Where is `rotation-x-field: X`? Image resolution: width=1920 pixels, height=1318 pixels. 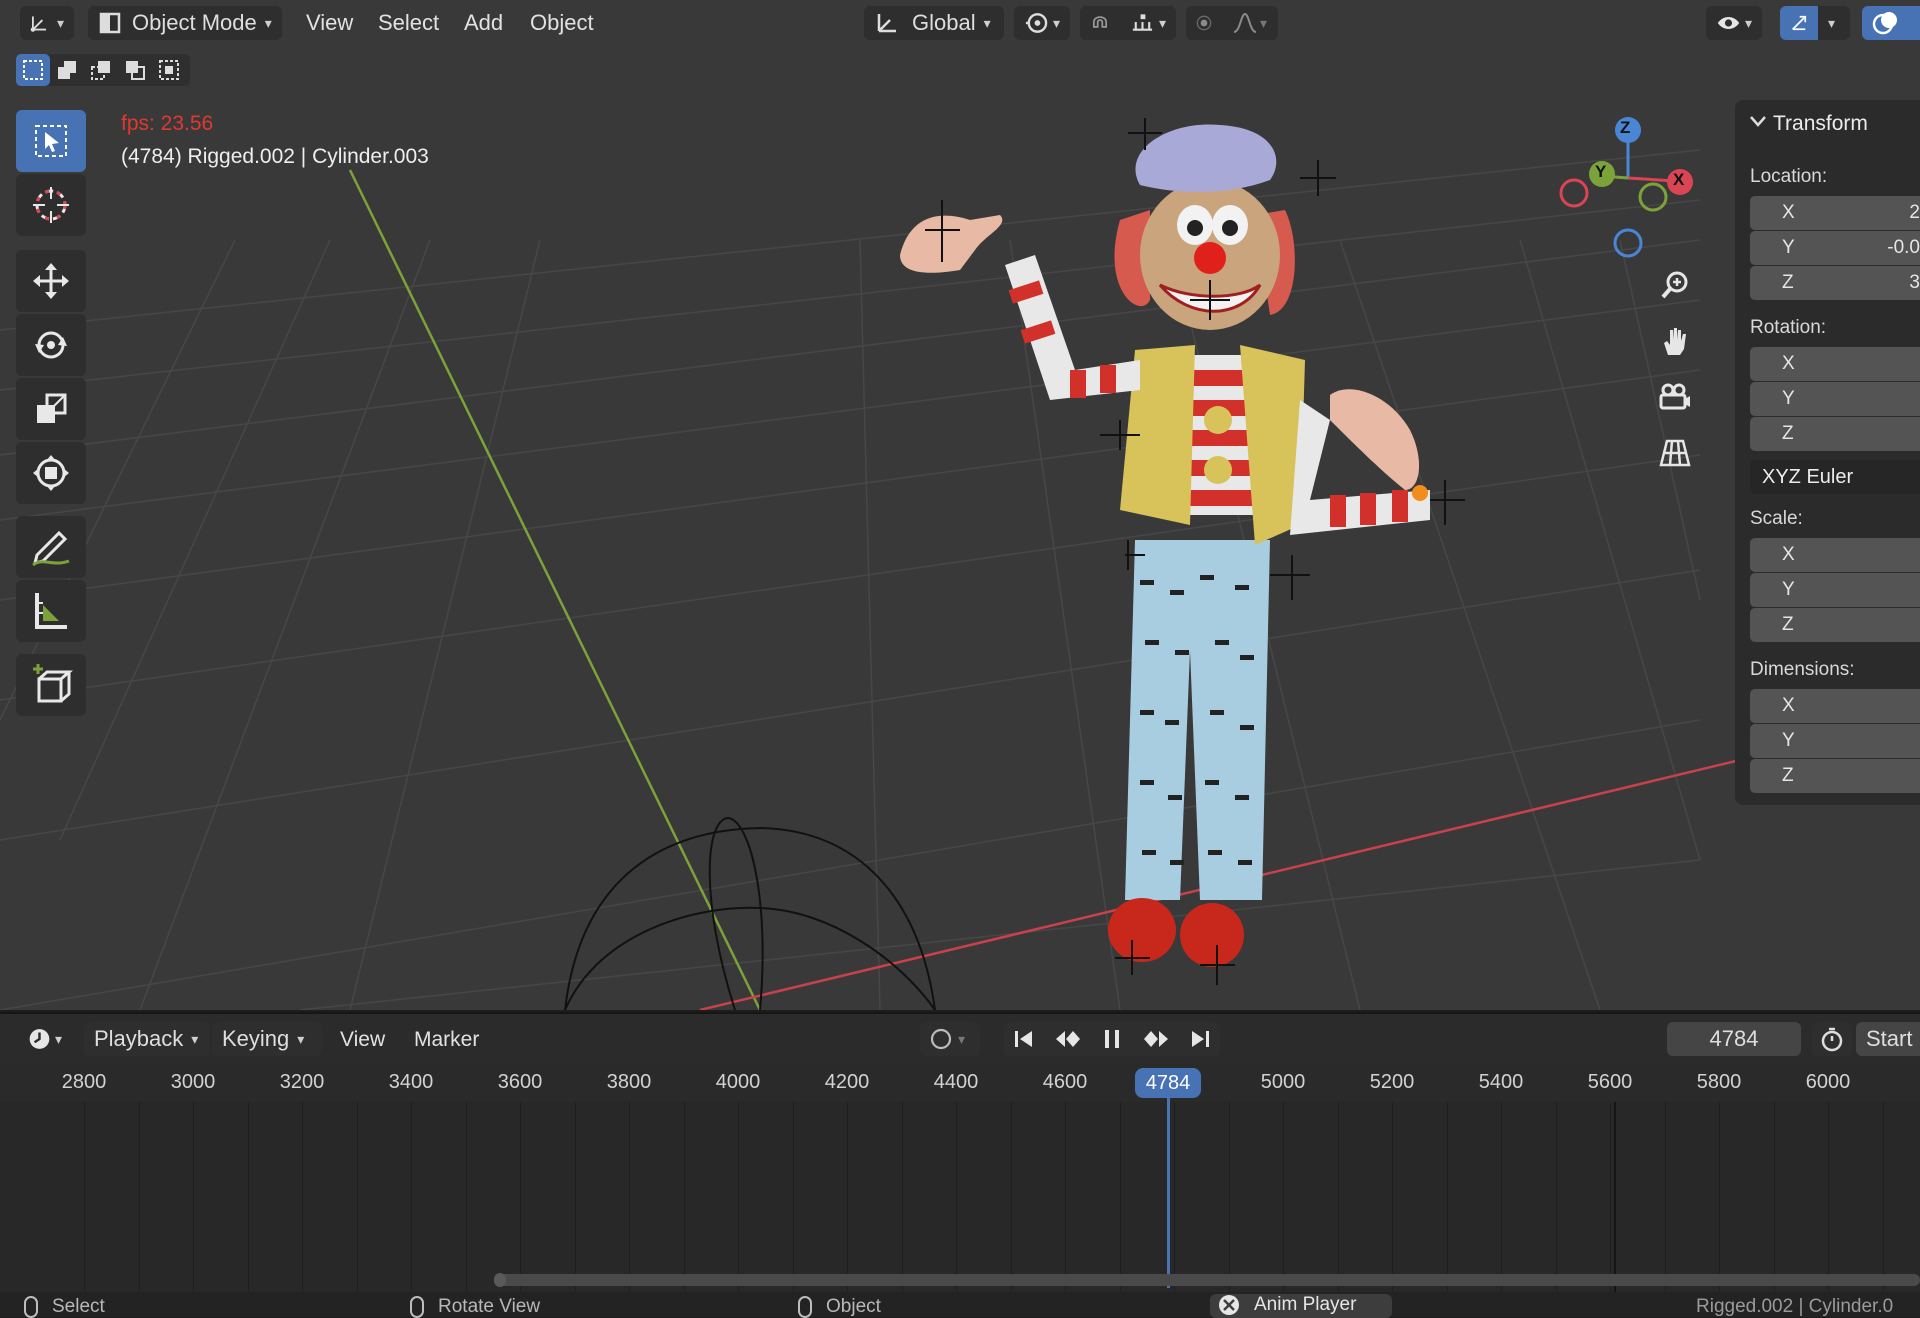
rotation-x-field: X is located at coordinates (1835, 364).